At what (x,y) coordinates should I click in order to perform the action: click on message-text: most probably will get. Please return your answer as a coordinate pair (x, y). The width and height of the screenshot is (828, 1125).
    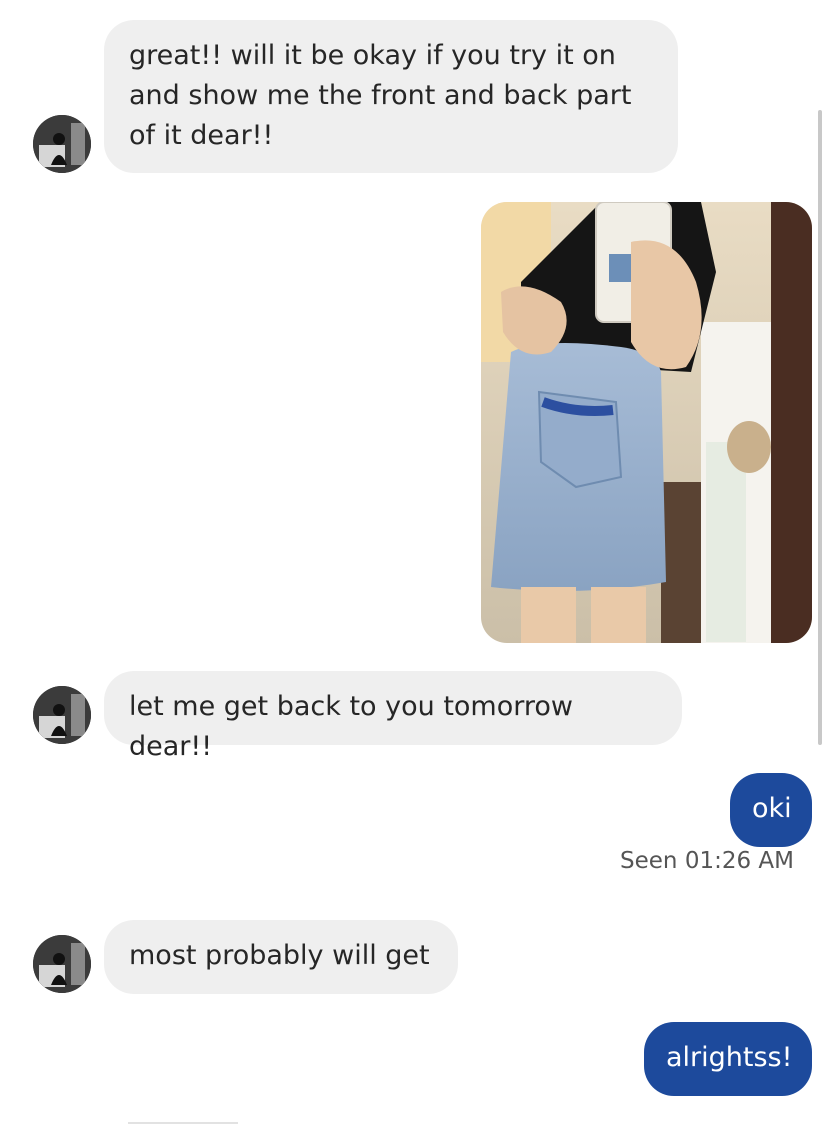
    Looking at the image, I should click on (279, 955).